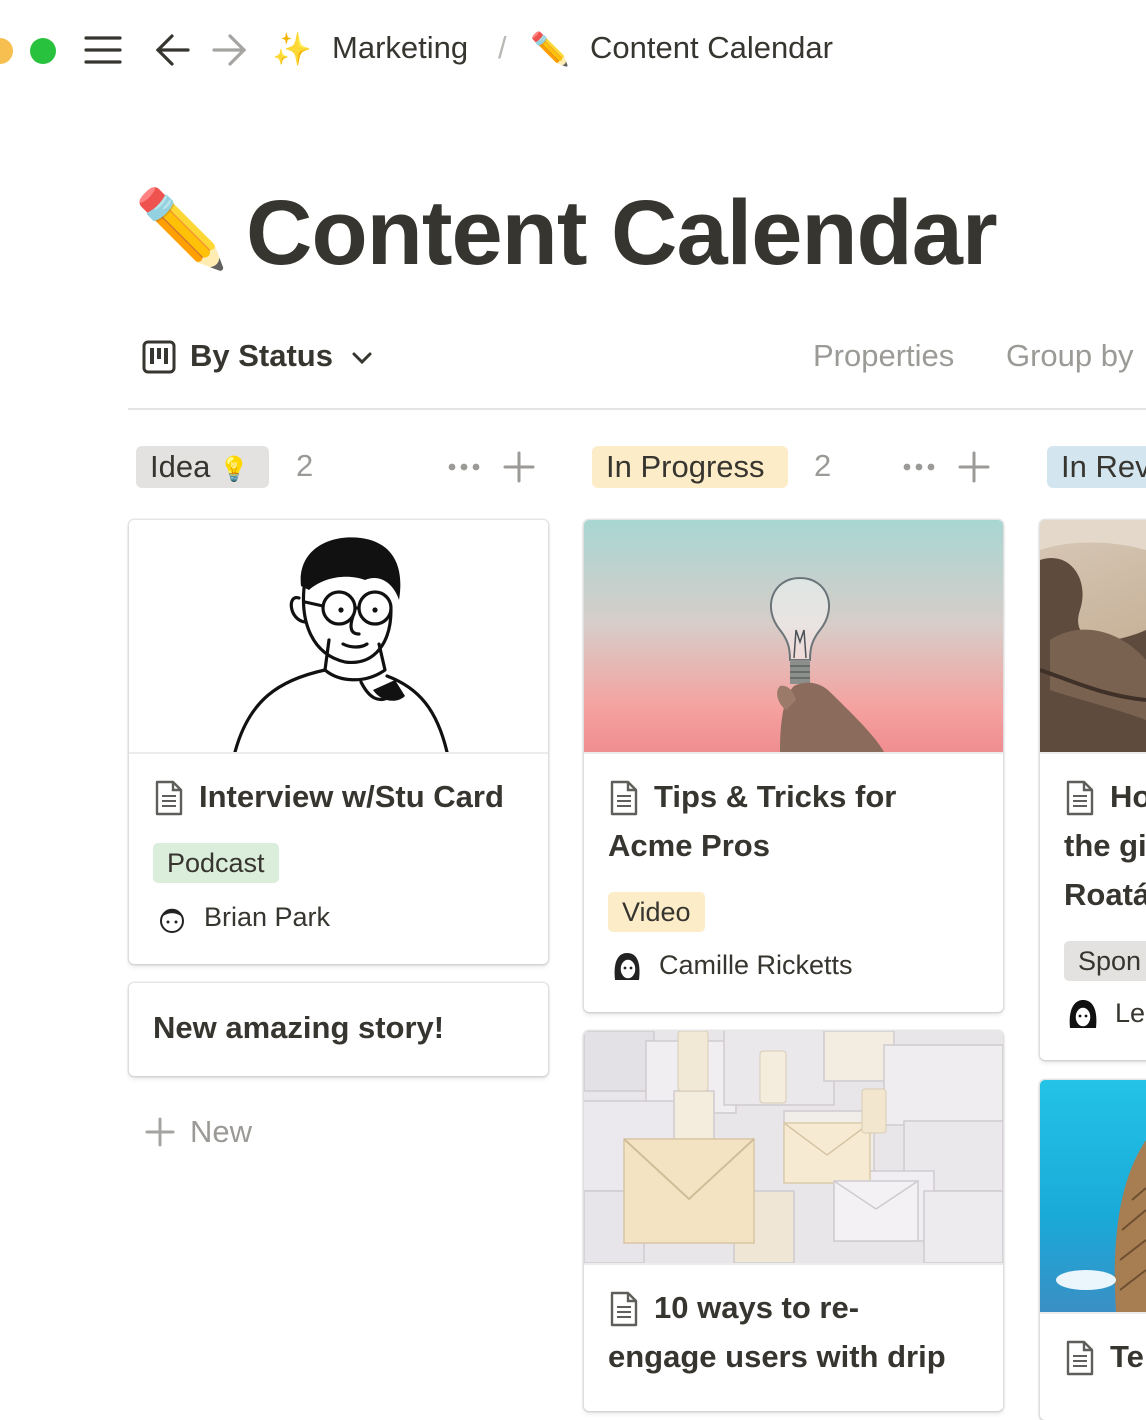  Describe the element at coordinates (1127, 1356) in the screenshot. I see `card-title: Te` at that location.